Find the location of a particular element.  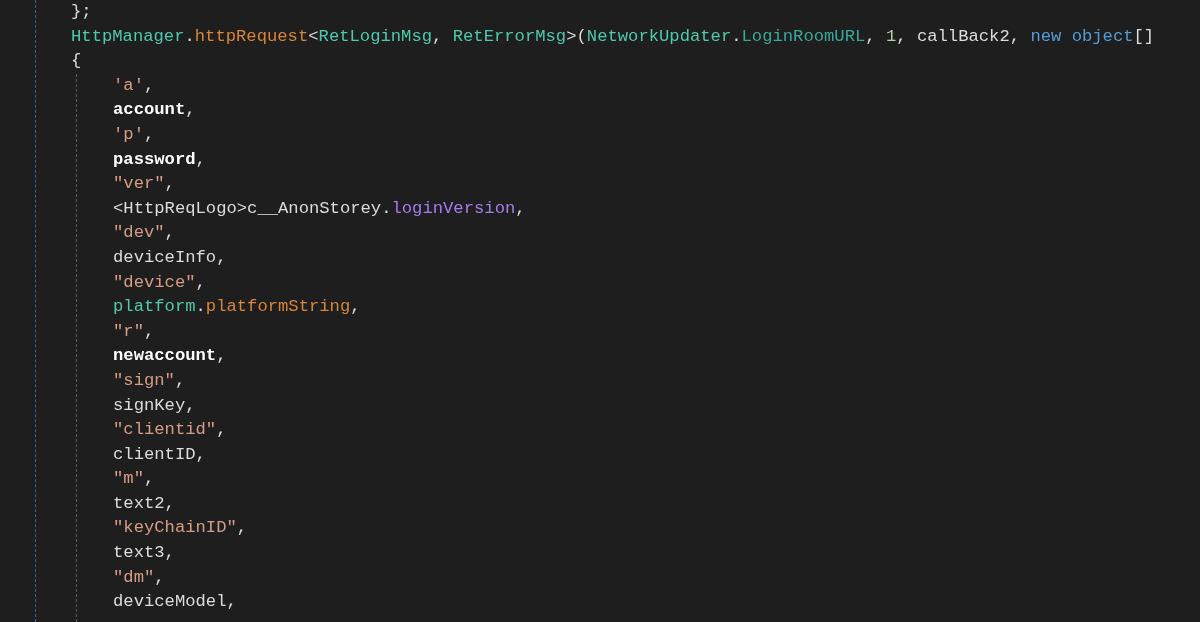

code-line: deviceModel, is located at coordinates (175, 602).